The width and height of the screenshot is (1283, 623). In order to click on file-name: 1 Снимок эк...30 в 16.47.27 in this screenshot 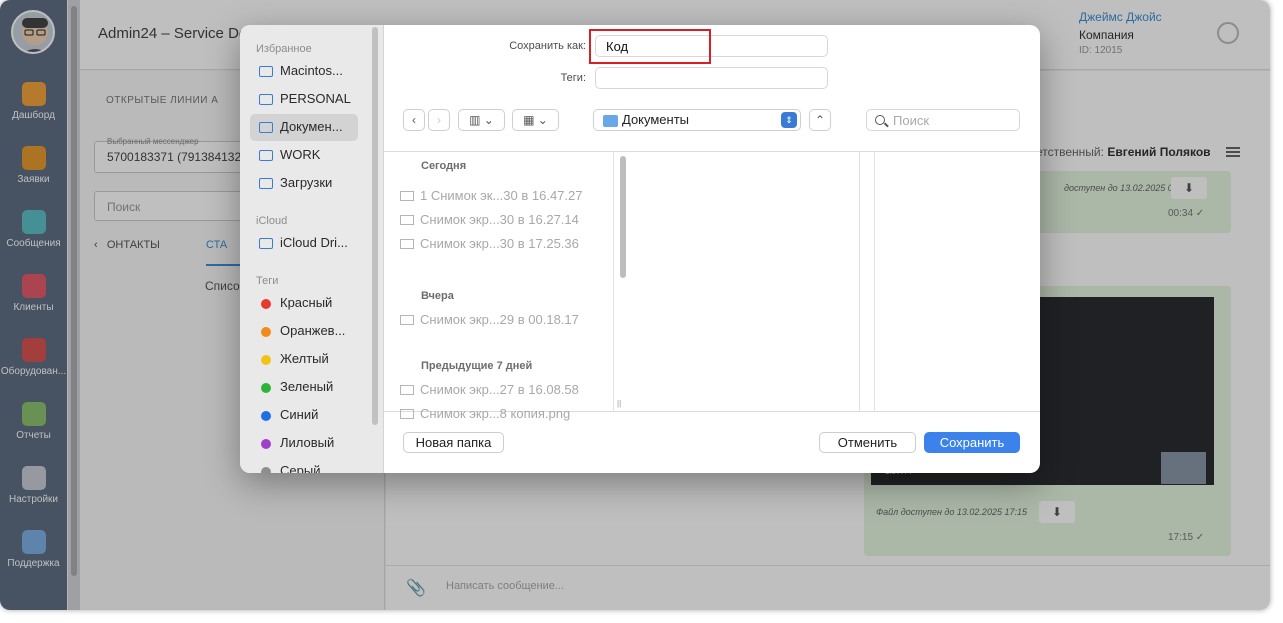, I will do `click(501, 195)`.